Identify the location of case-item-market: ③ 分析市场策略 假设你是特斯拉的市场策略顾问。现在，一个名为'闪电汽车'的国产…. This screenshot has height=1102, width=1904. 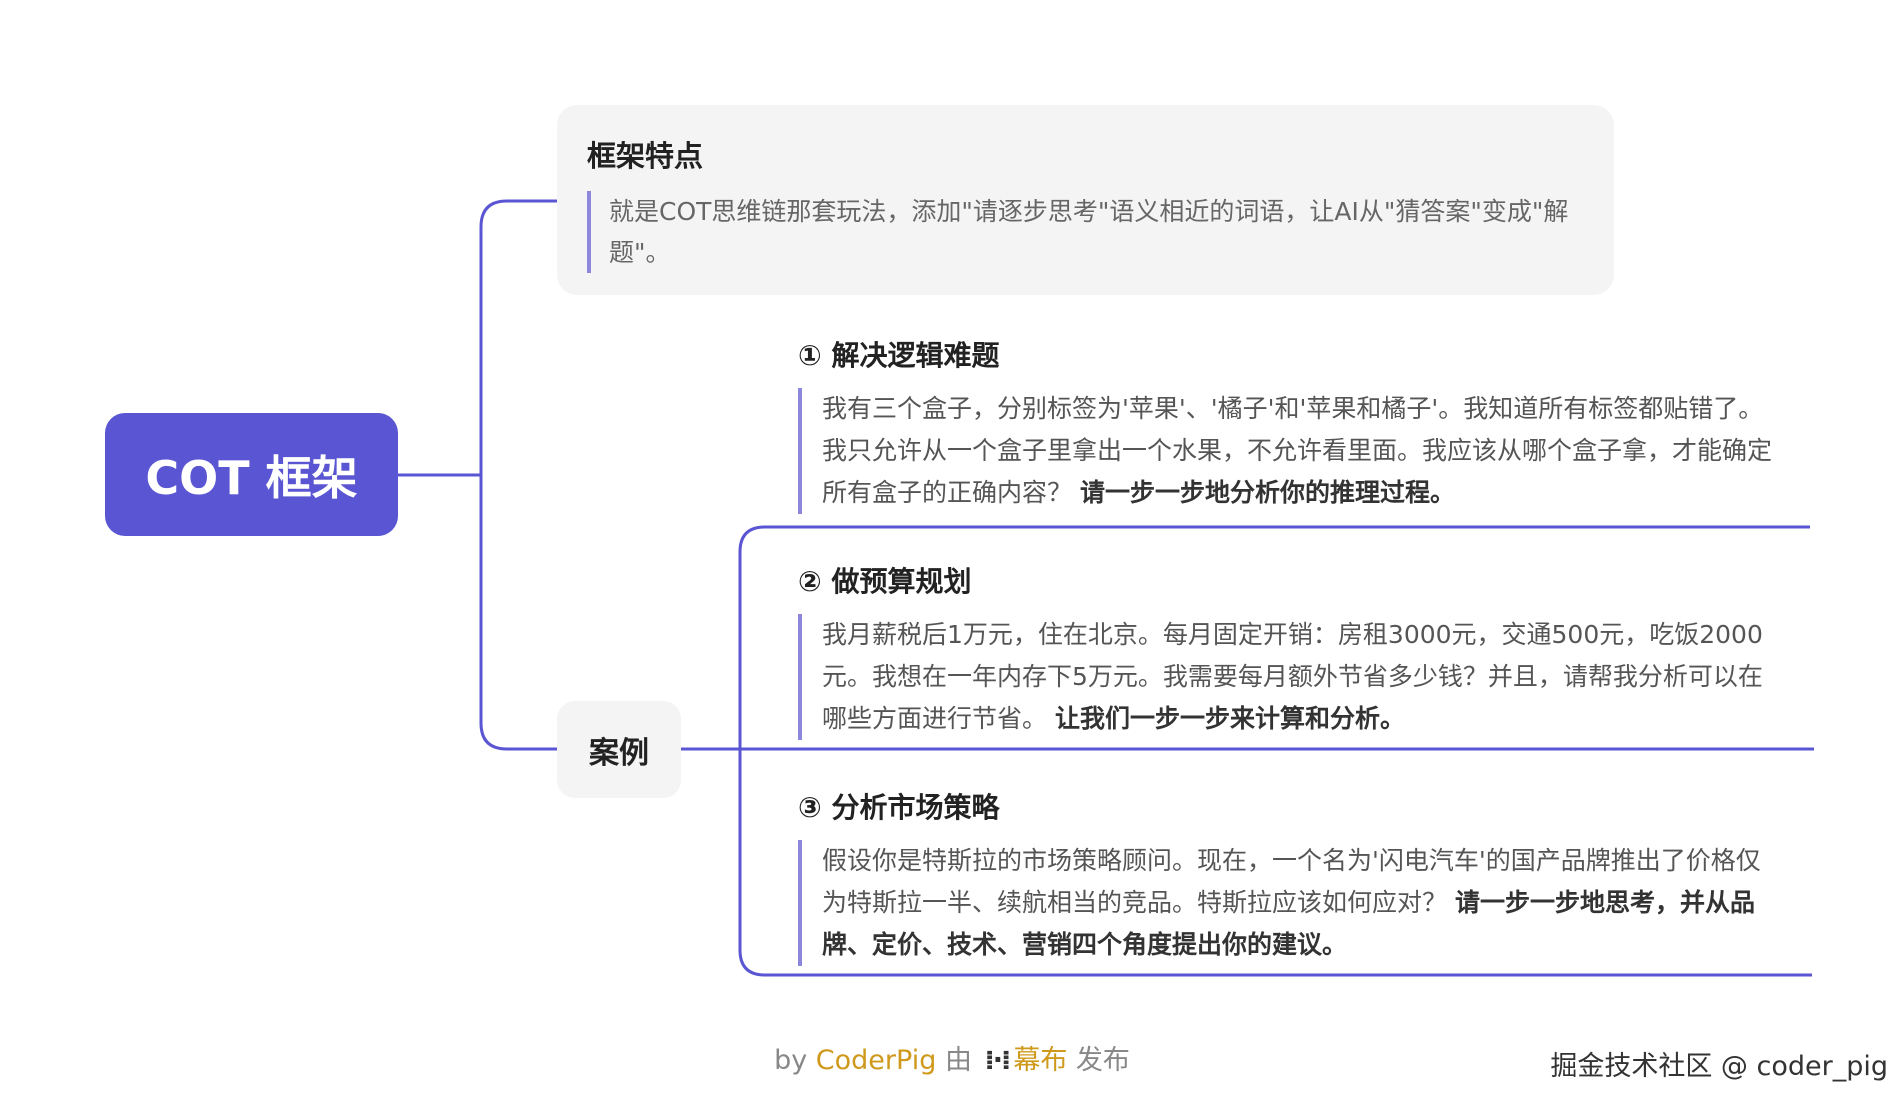
(1288, 876).